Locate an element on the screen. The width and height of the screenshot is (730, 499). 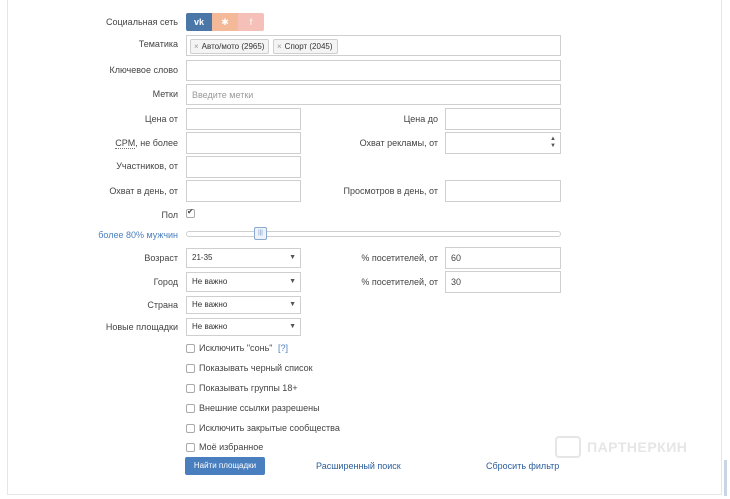
city-percent-input: 30 is located at coordinates (503, 282).